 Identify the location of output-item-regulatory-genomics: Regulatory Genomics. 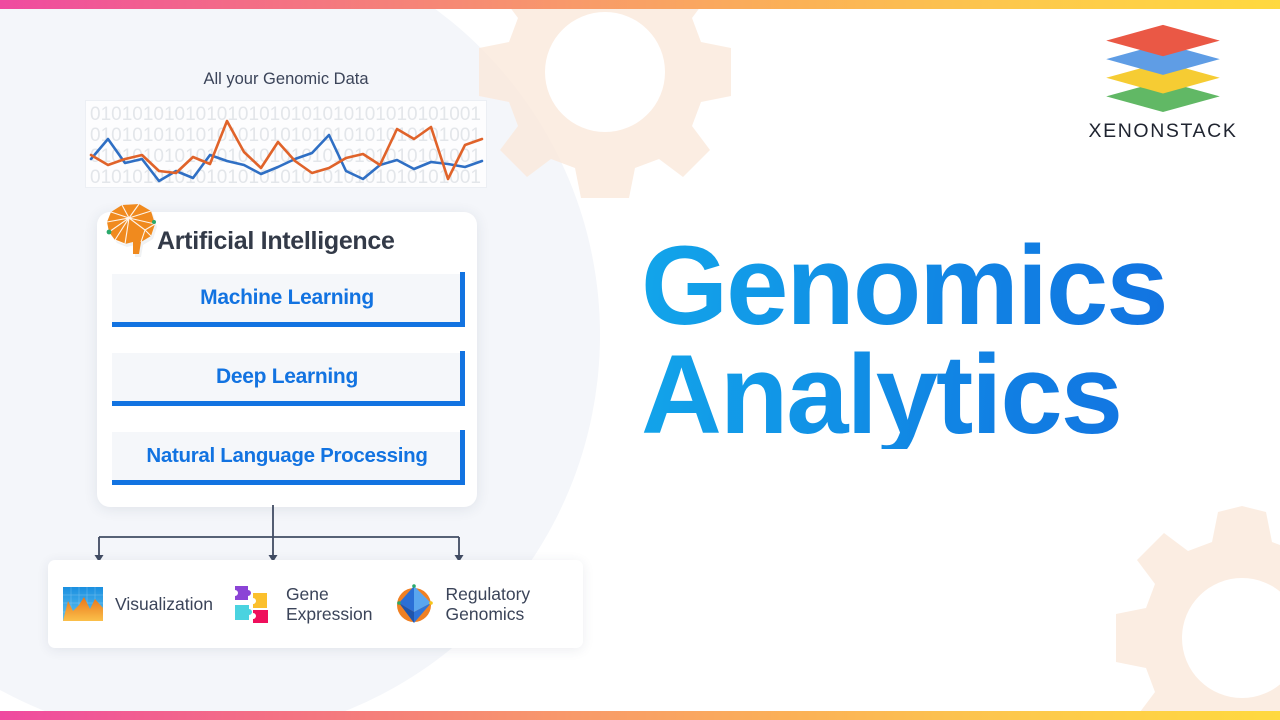
(461, 604).